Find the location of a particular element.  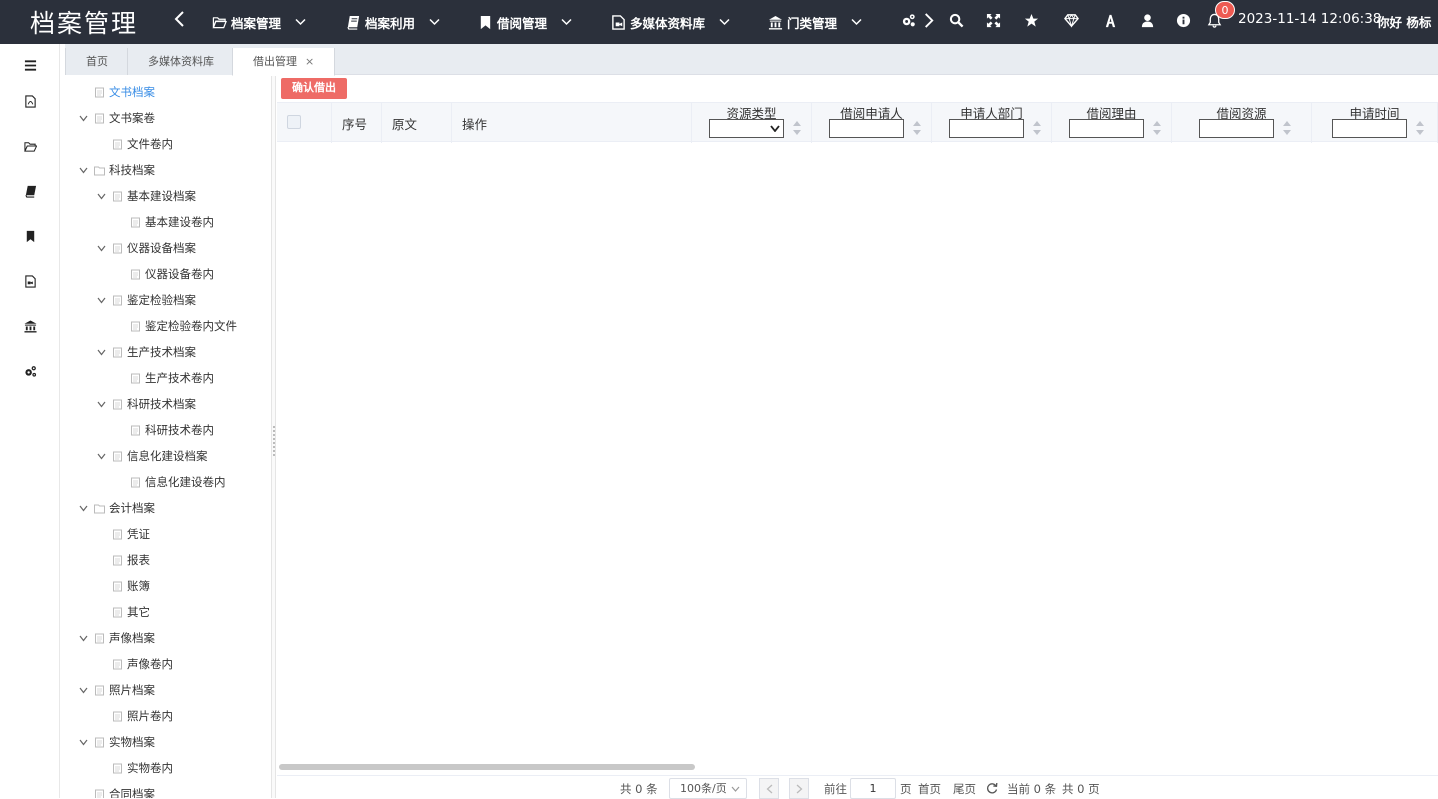

tree-node: 基本建设卷内 is located at coordinates (163, 222).